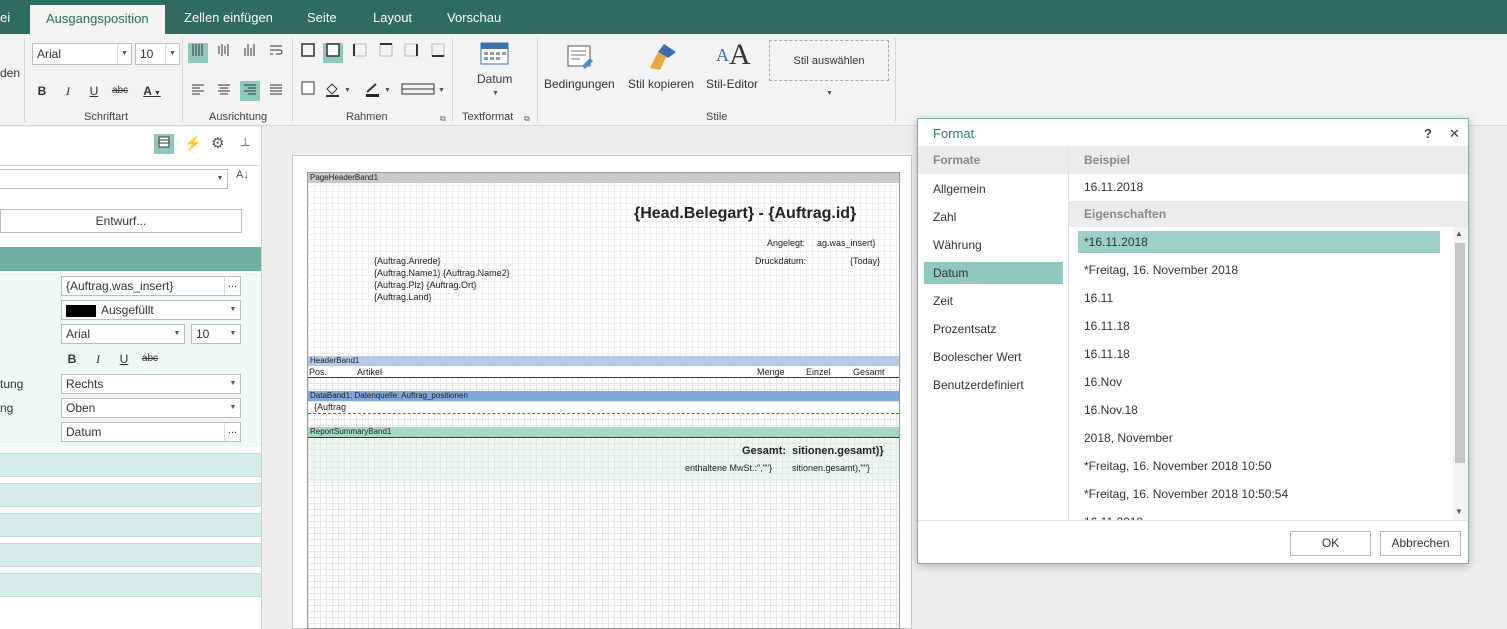 This screenshot has height=629, width=1507. Describe the element at coordinates (120, 91) in the screenshot. I see `strikethrough-button: abc` at that location.